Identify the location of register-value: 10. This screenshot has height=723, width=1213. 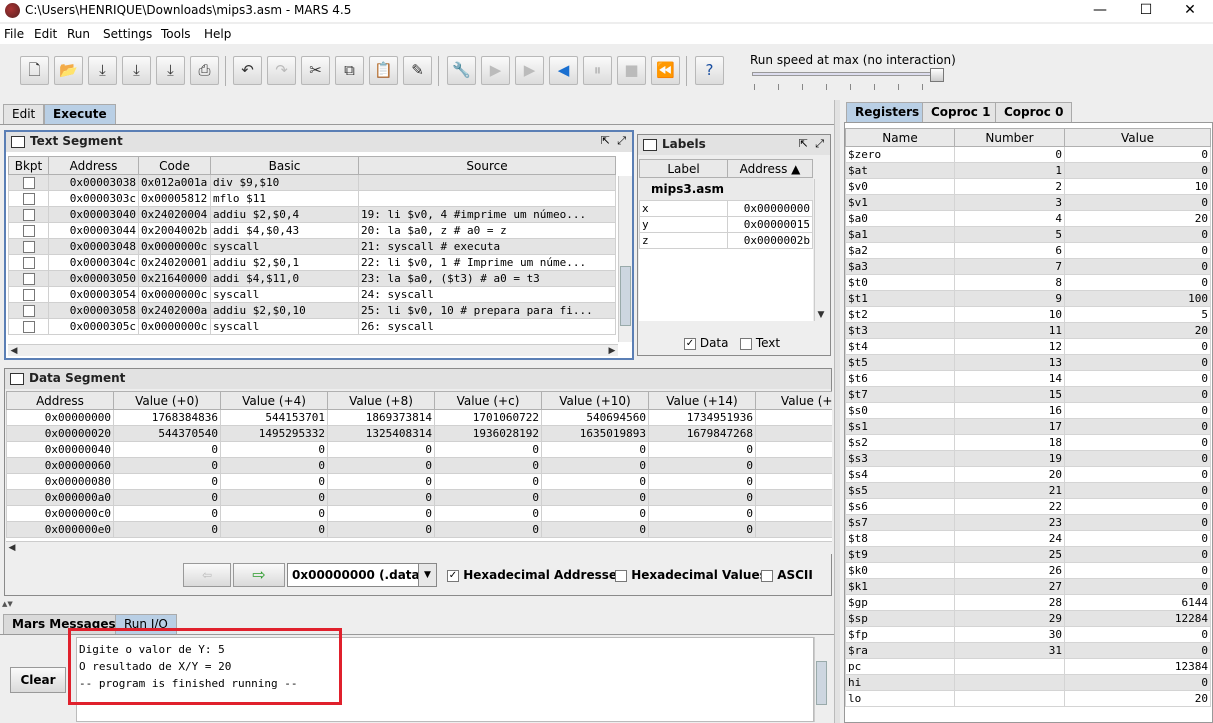
(1137, 186).